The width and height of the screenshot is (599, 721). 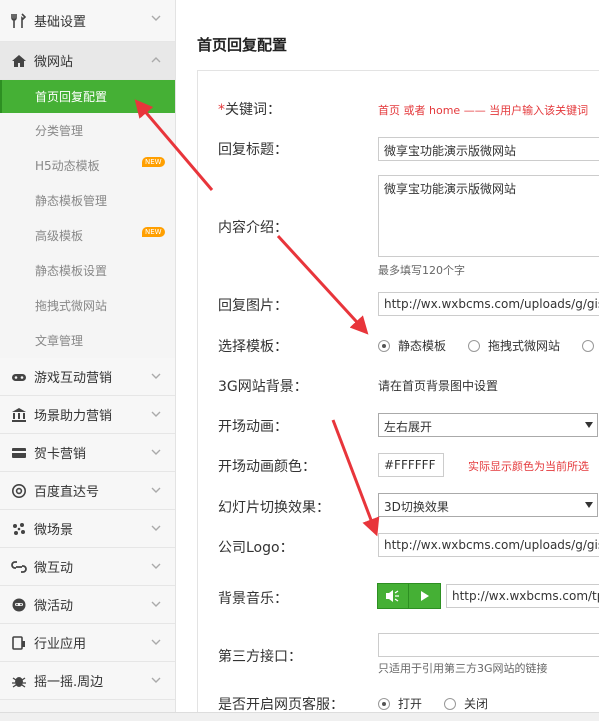 What do you see at coordinates (54, 568) in the screenshot?
I see `sidebar-group-label: 微互动` at bounding box center [54, 568].